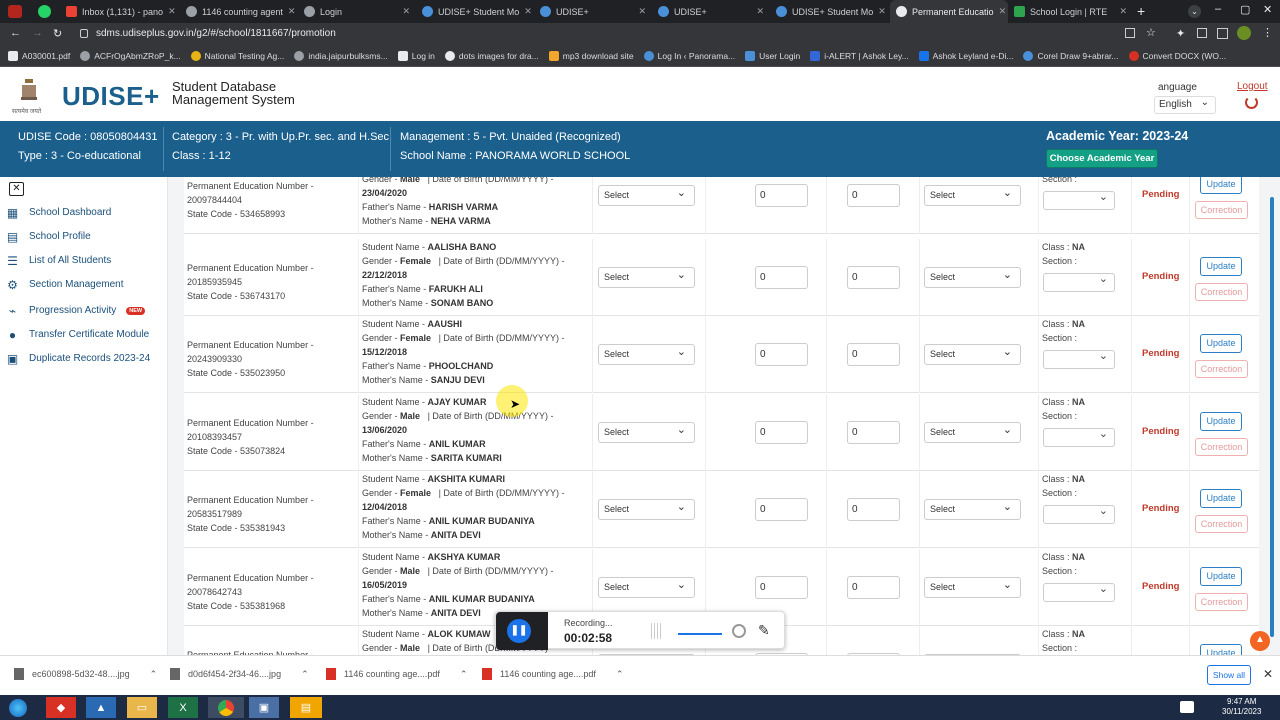 This screenshot has width=1280, height=720. What do you see at coordinates (1251, 102) in the screenshot?
I see `power-icon` at bounding box center [1251, 102].